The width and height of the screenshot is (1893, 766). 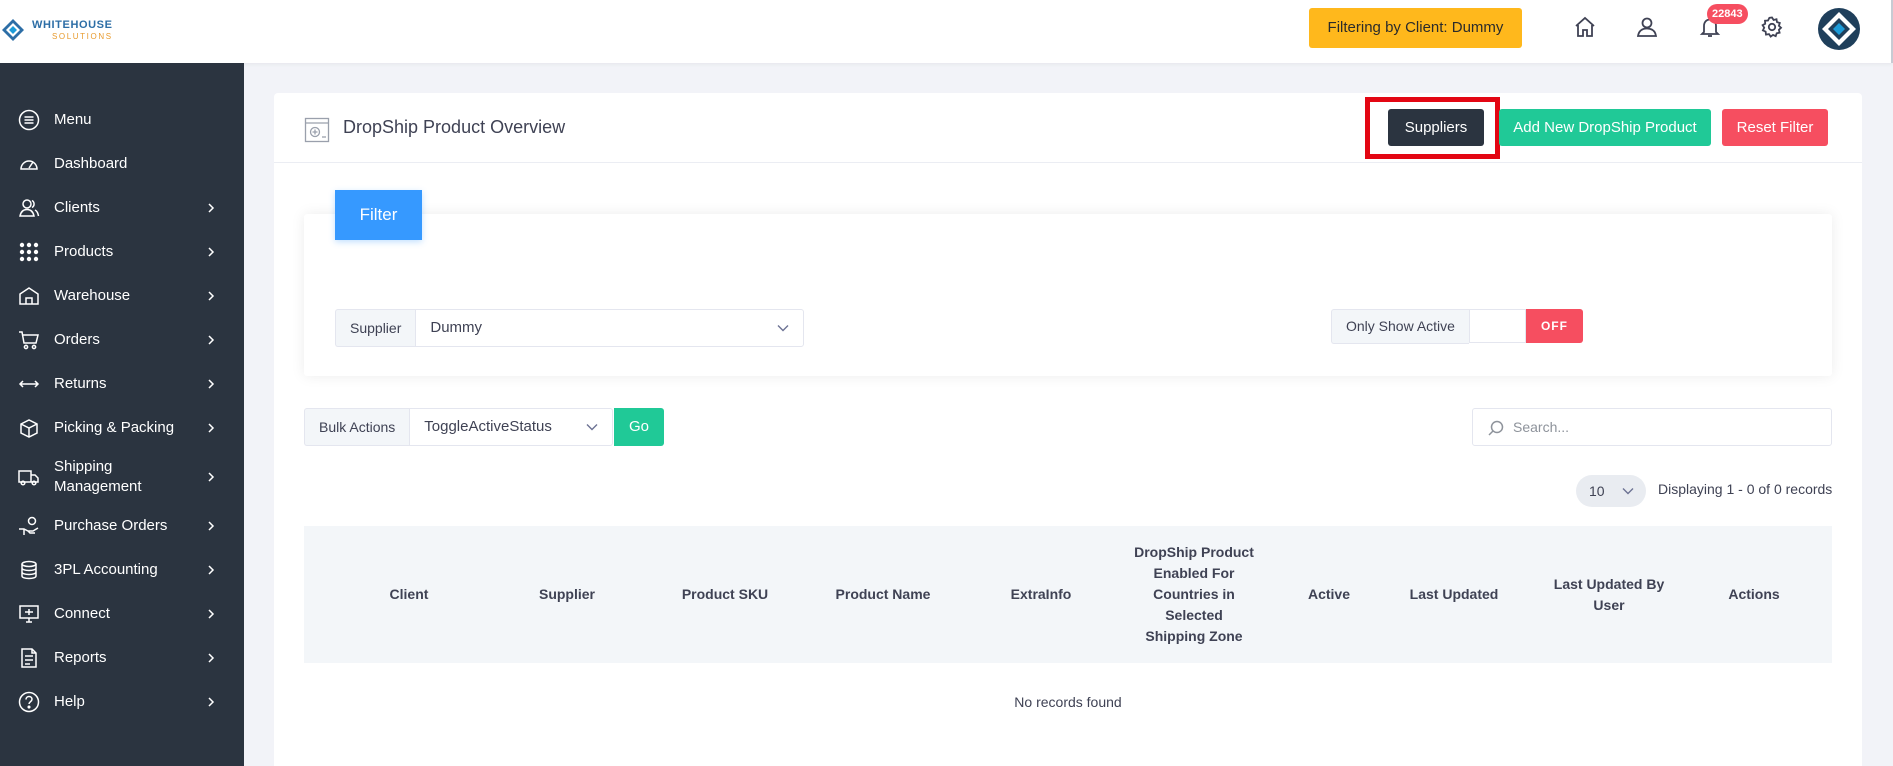 What do you see at coordinates (375, 328) in the screenshot?
I see `supplier-label: Supplier` at bounding box center [375, 328].